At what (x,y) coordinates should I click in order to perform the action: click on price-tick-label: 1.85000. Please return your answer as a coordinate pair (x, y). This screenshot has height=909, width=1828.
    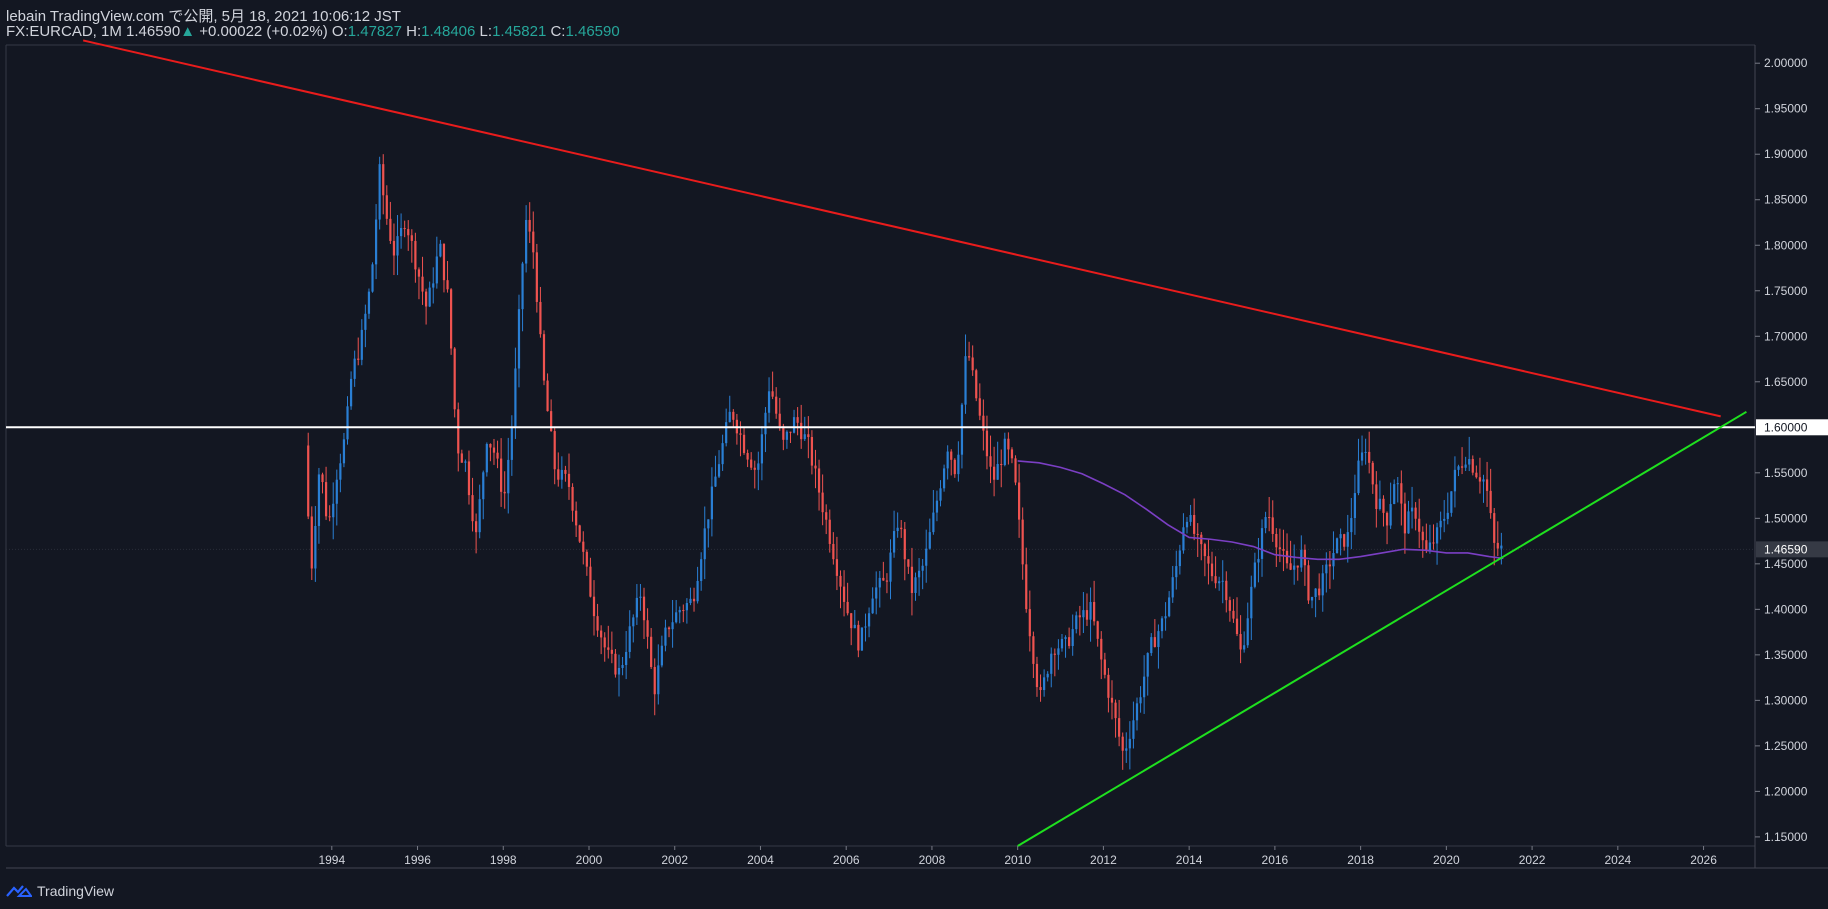
    Looking at the image, I should click on (1786, 200).